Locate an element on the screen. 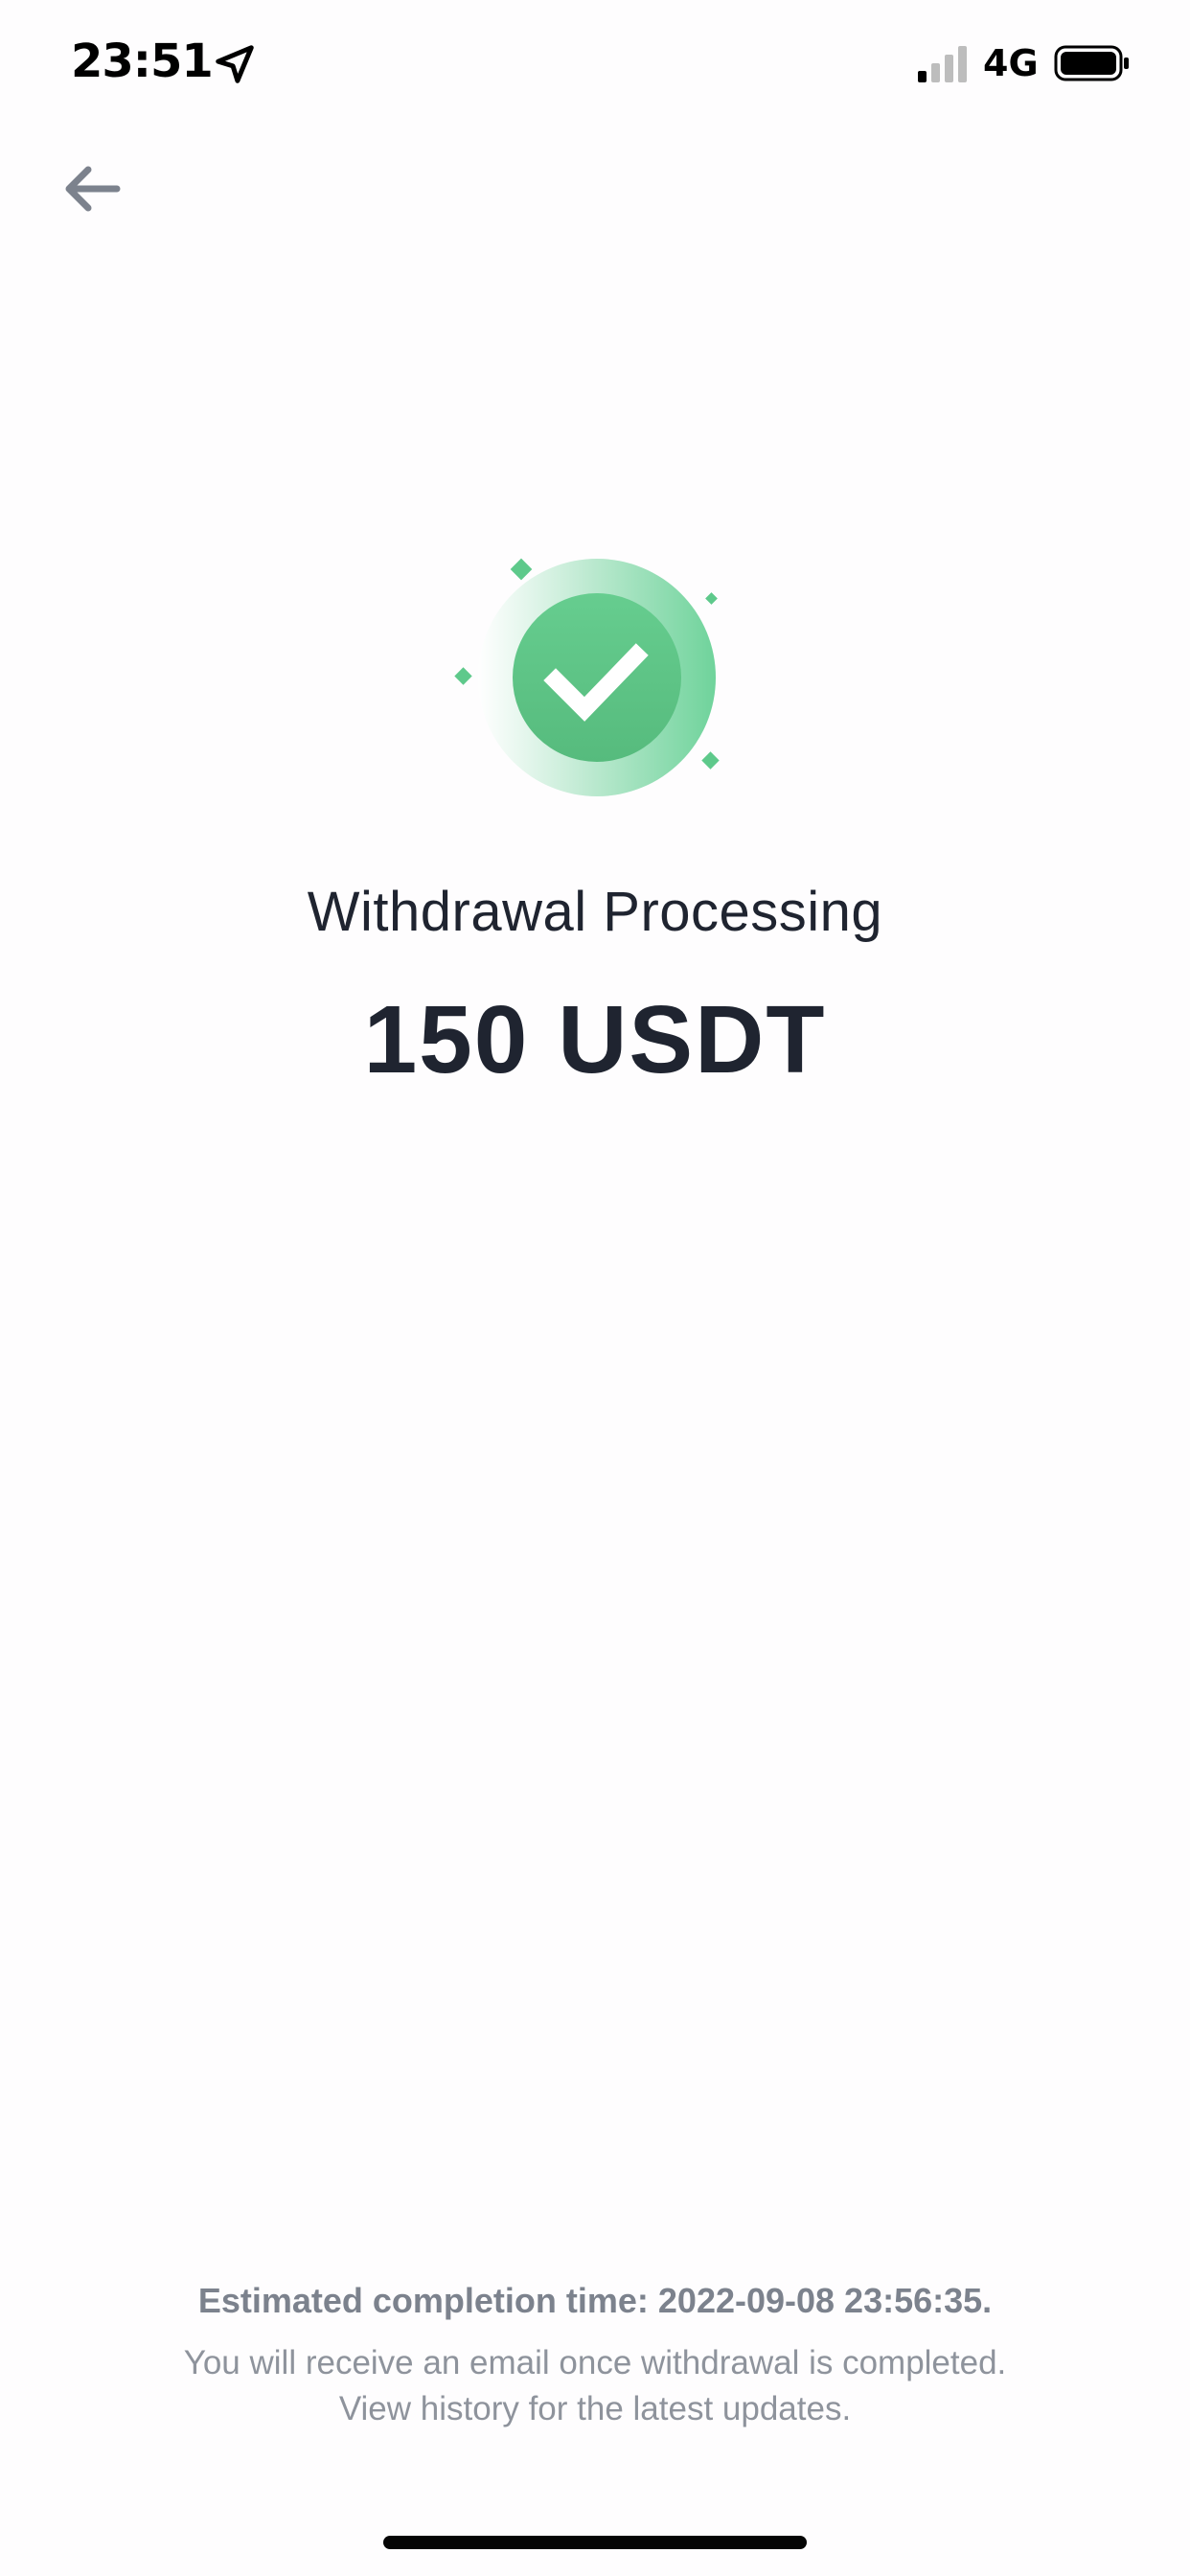 Image resolution: width=1190 pixels, height=2576 pixels. cellular-signal-icon is located at coordinates (943, 64).